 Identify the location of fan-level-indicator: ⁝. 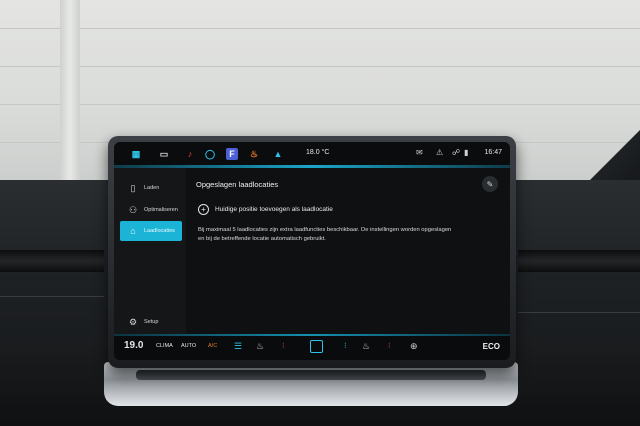
(345, 345).